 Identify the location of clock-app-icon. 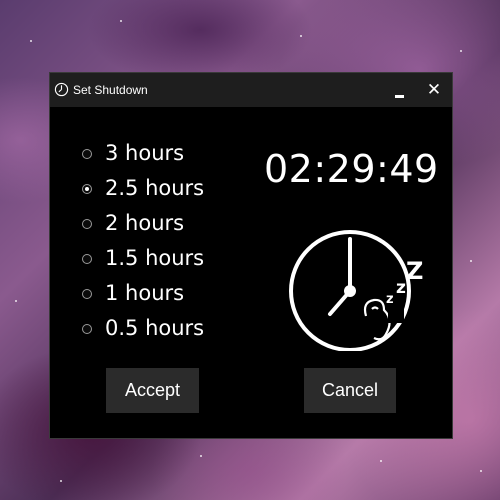
(61, 89).